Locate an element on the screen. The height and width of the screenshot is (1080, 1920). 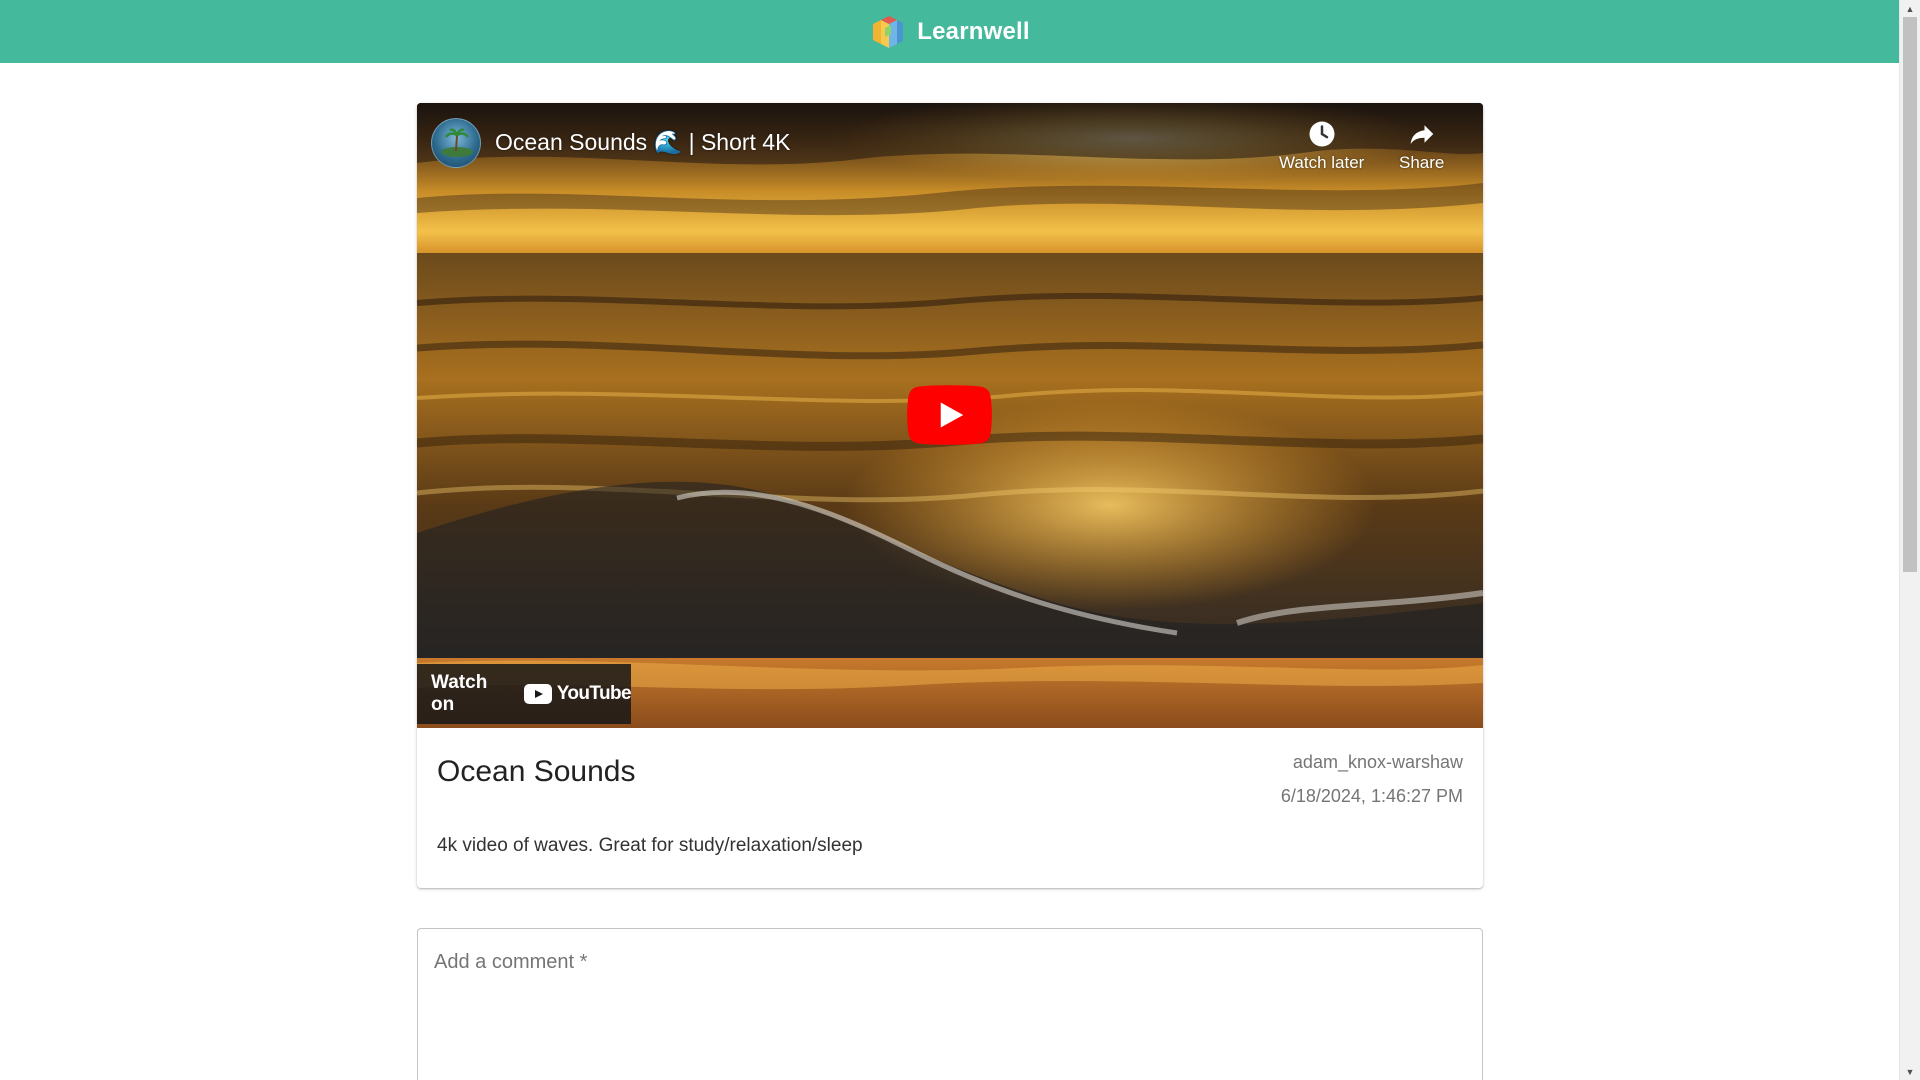
share-button: Share is located at coordinates (1421, 146).